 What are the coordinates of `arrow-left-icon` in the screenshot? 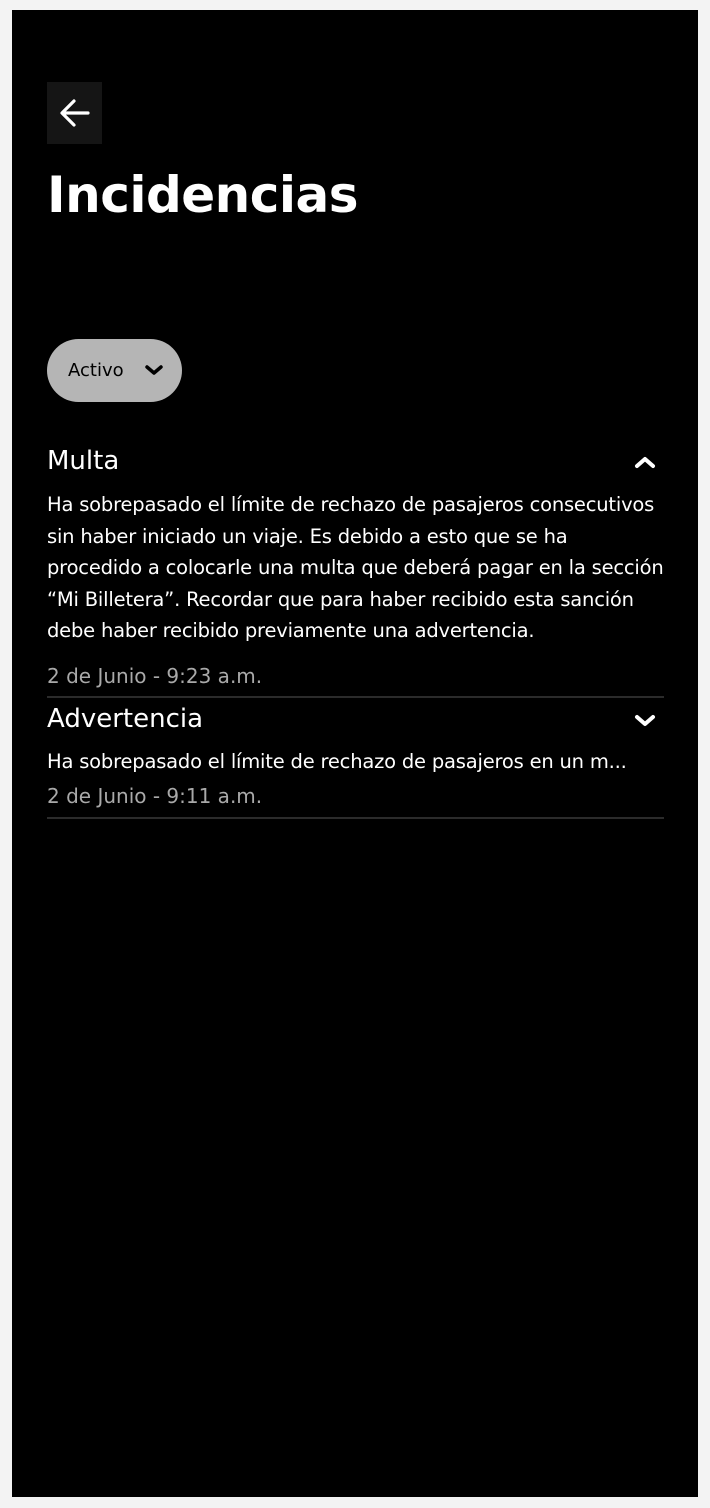 It's located at (74, 113).